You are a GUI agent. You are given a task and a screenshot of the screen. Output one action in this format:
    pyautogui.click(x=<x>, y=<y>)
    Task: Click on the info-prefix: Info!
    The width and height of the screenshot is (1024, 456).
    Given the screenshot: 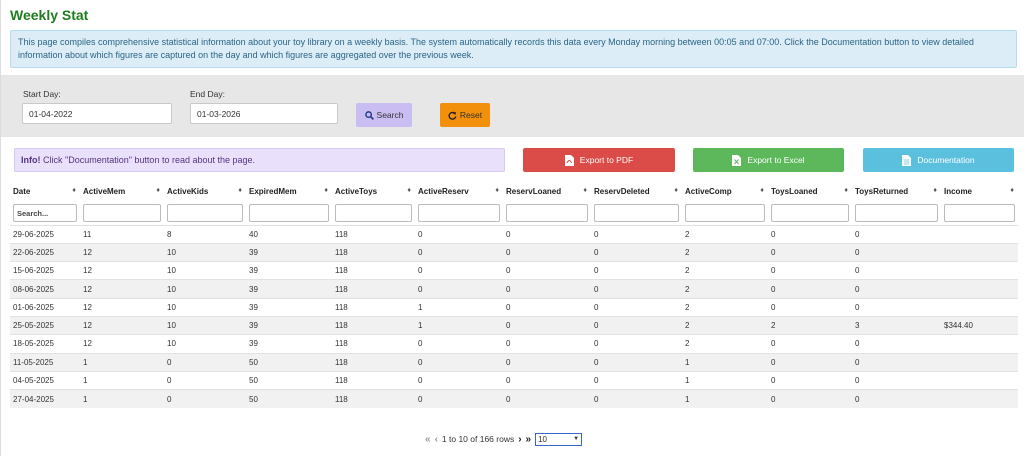 What is the action you would take?
    pyautogui.click(x=31, y=160)
    